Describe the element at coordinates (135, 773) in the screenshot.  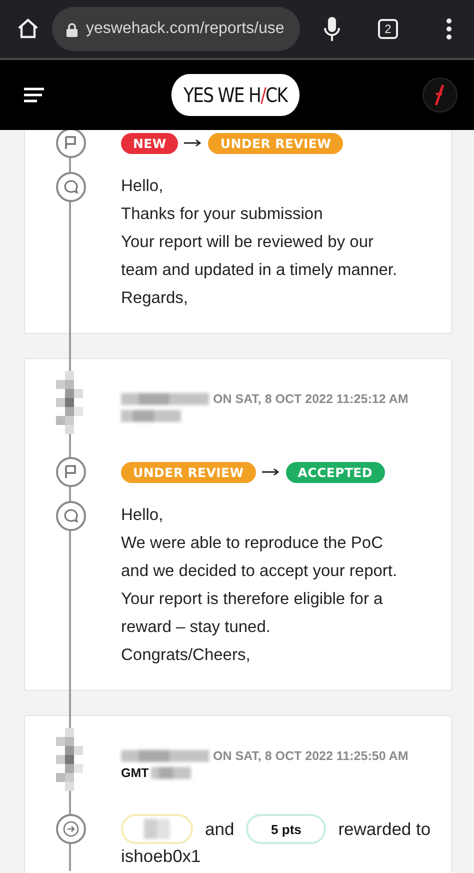
I see `timezone-text: GMT` at that location.